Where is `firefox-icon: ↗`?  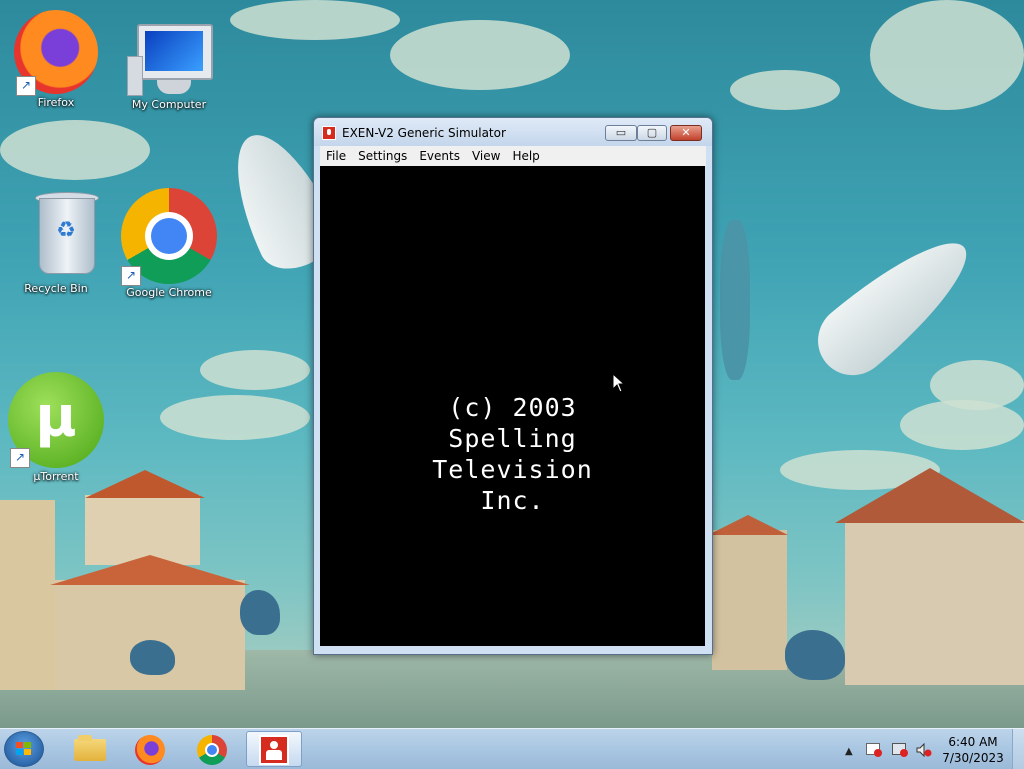 firefox-icon: ↗ is located at coordinates (56, 53).